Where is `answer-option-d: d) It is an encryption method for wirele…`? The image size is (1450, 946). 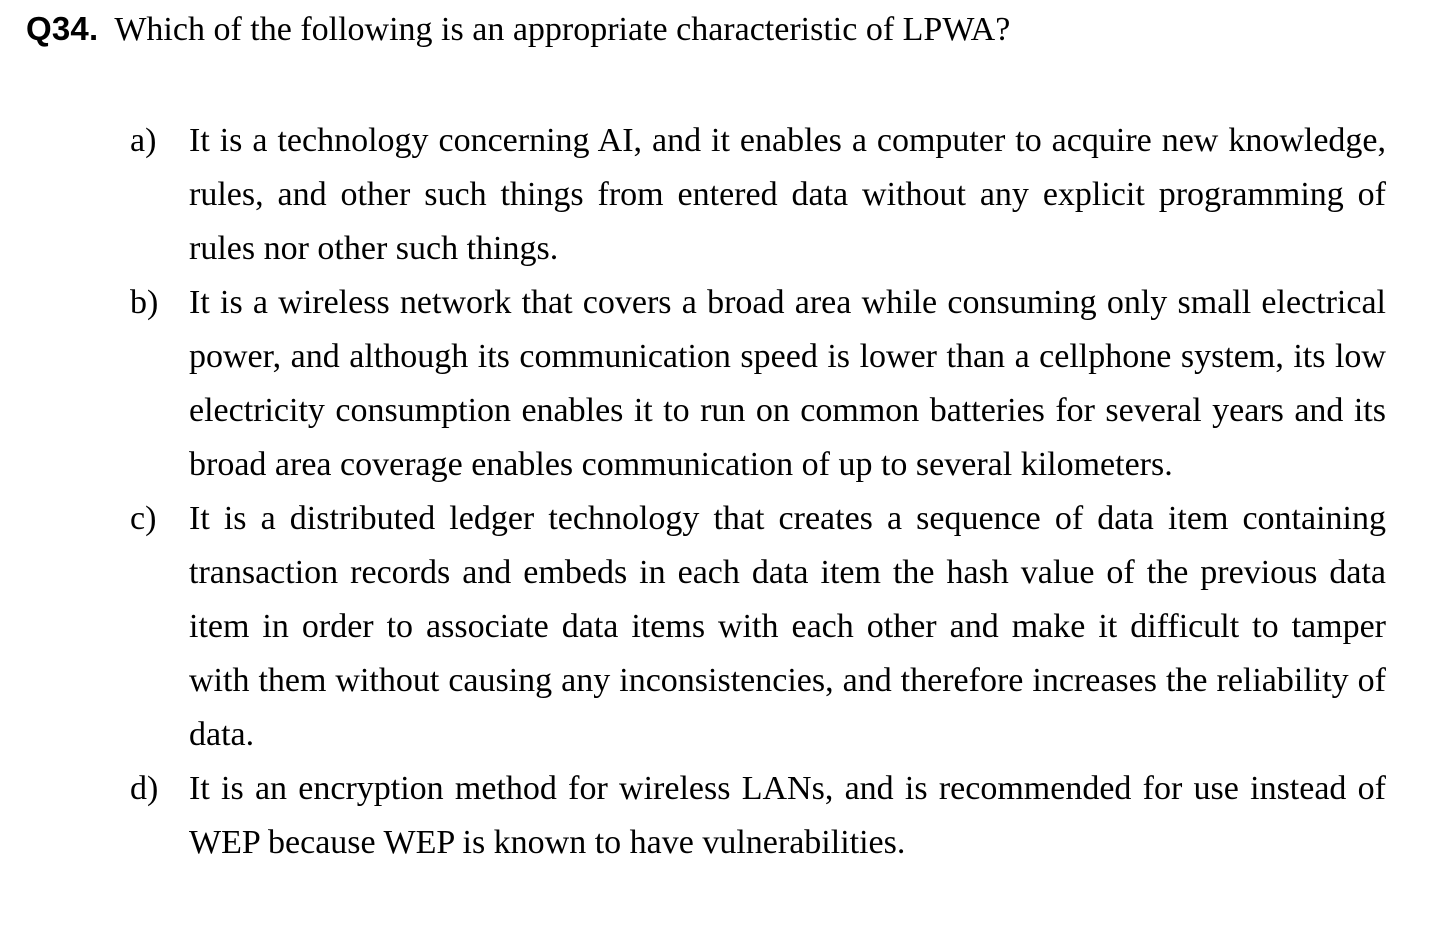 answer-option-d: d) It is an encryption method for wirele… is located at coordinates (758, 816).